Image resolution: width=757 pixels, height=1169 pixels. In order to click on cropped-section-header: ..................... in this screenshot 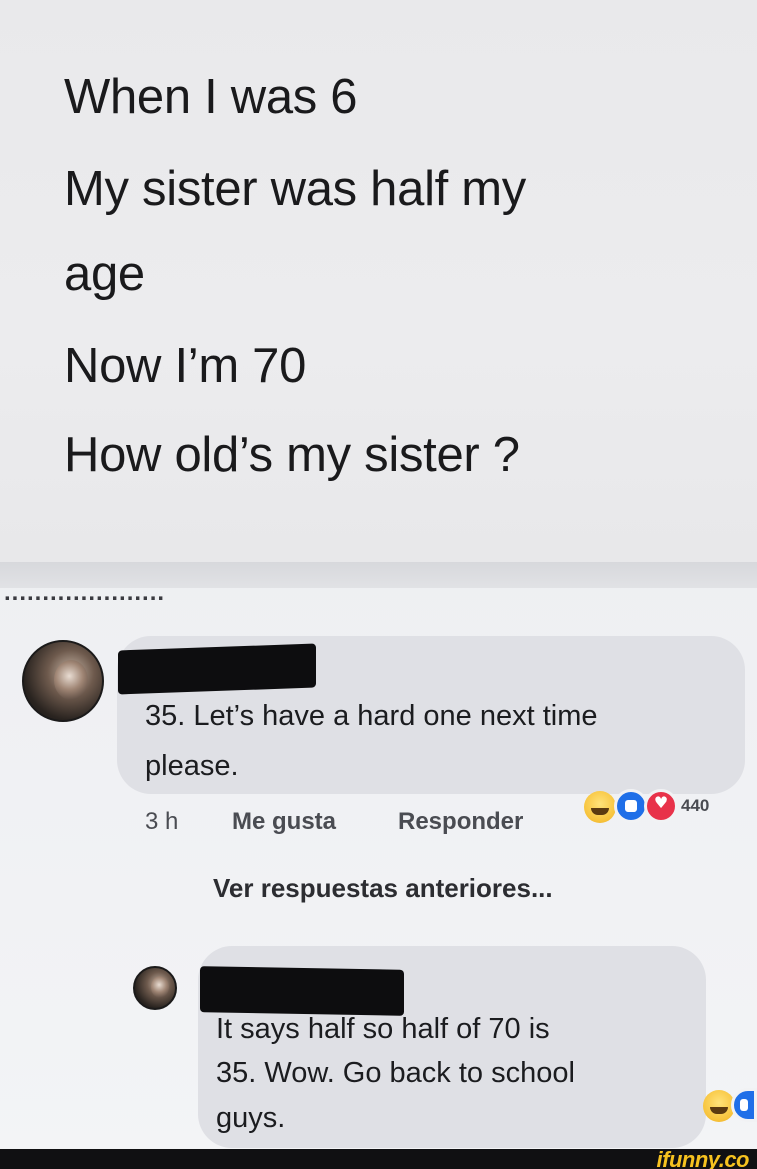, I will do `click(85, 597)`.